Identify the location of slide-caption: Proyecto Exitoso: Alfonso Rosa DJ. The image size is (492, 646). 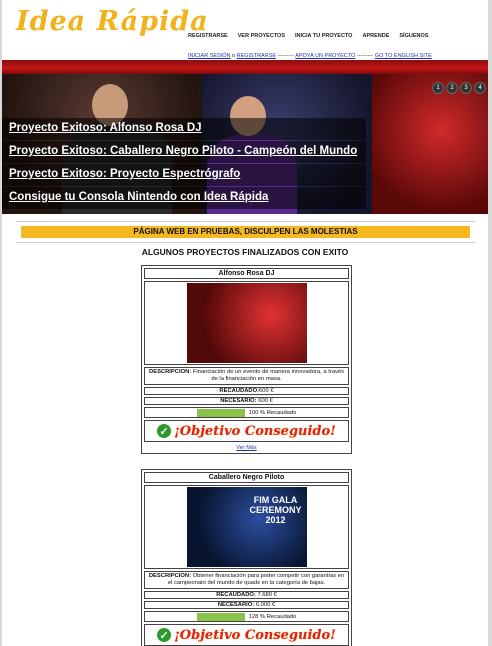
(184, 129).